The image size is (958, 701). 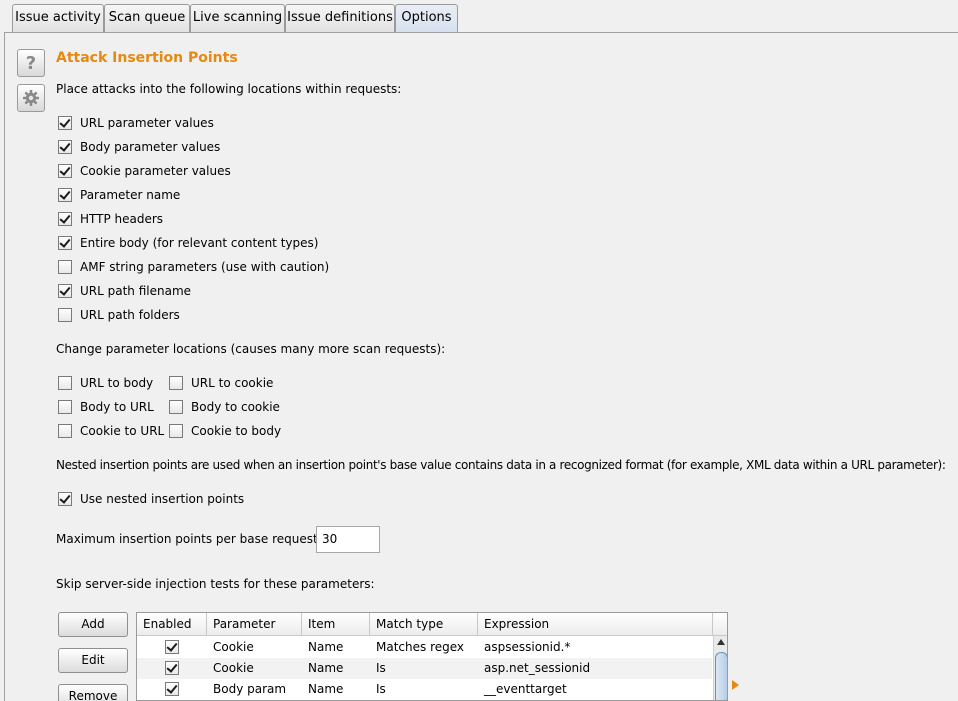 I want to click on table-row: Body param Name Is __eventtarget, so click(x=424, y=689).